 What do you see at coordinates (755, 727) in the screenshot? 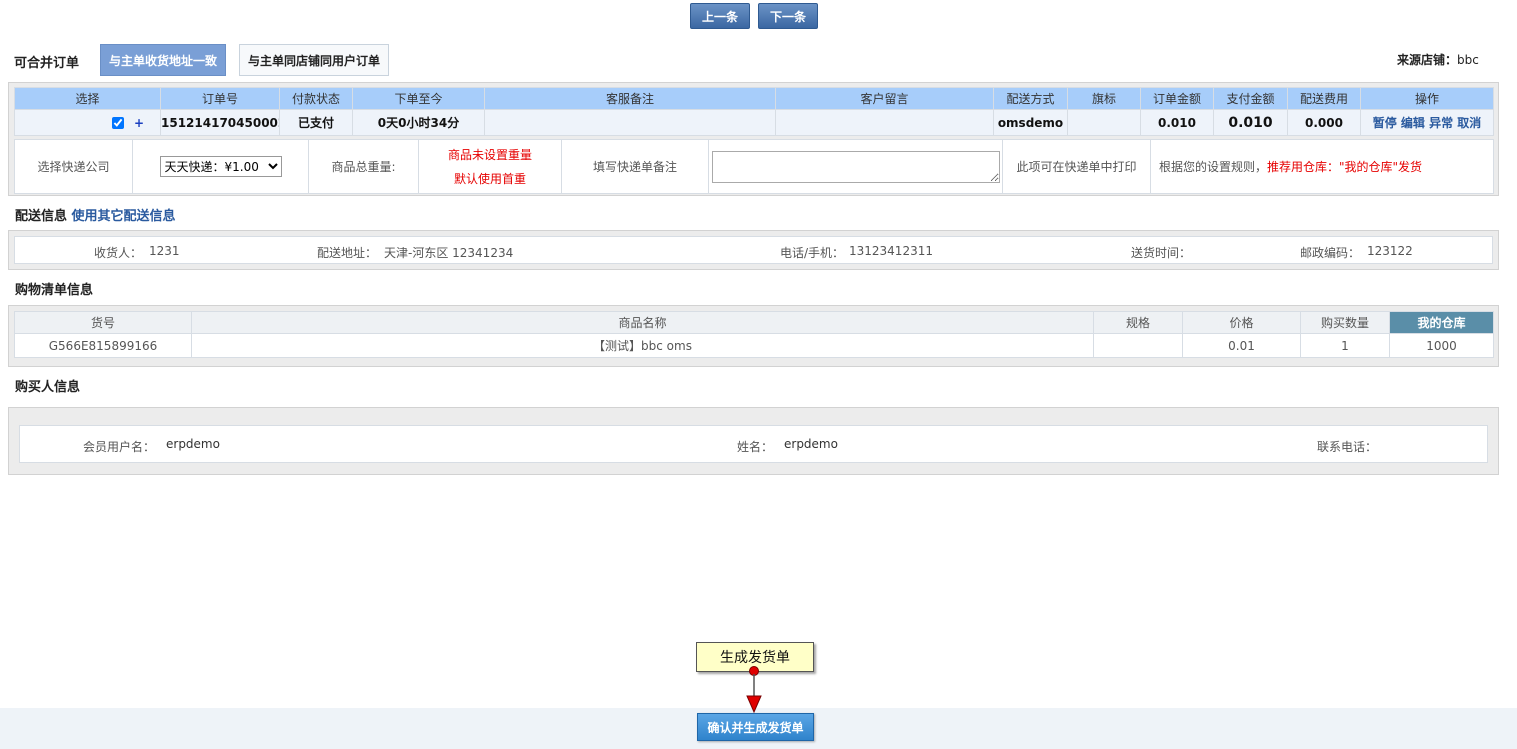
I see `confirm-generate-button: 确认并生成发货单` at bounding box center [755, 727].